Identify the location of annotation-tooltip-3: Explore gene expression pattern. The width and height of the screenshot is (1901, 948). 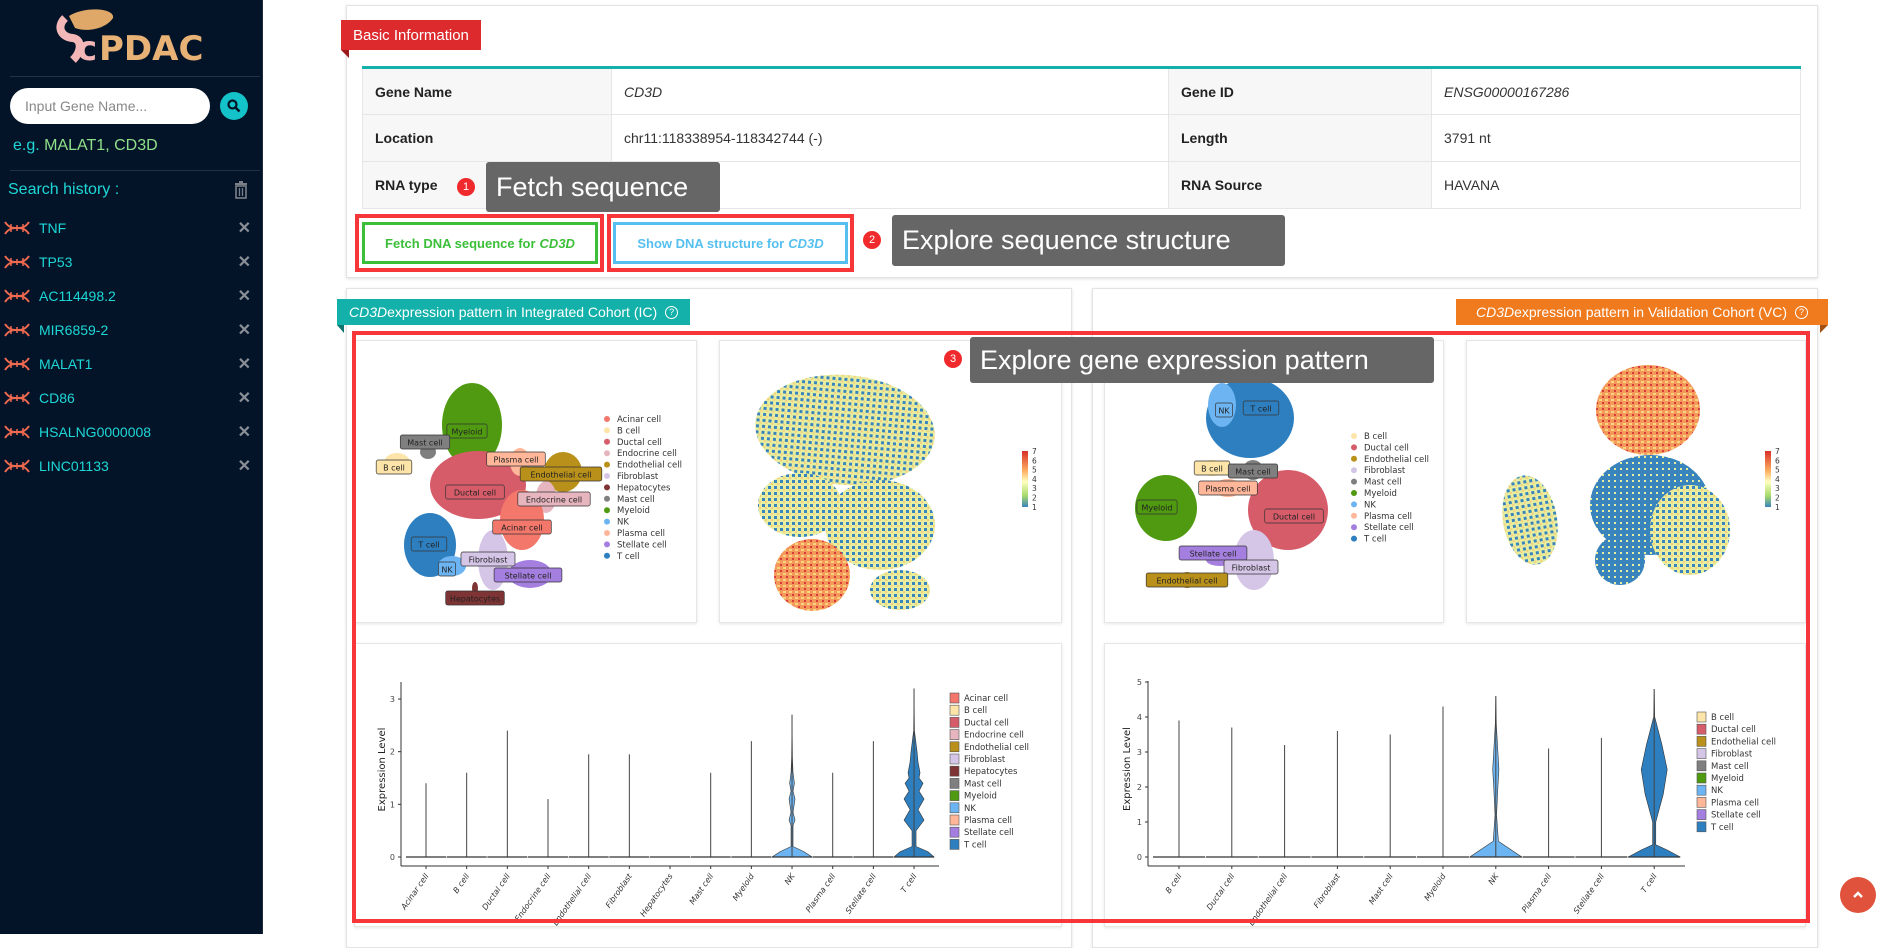
(1202, 360).